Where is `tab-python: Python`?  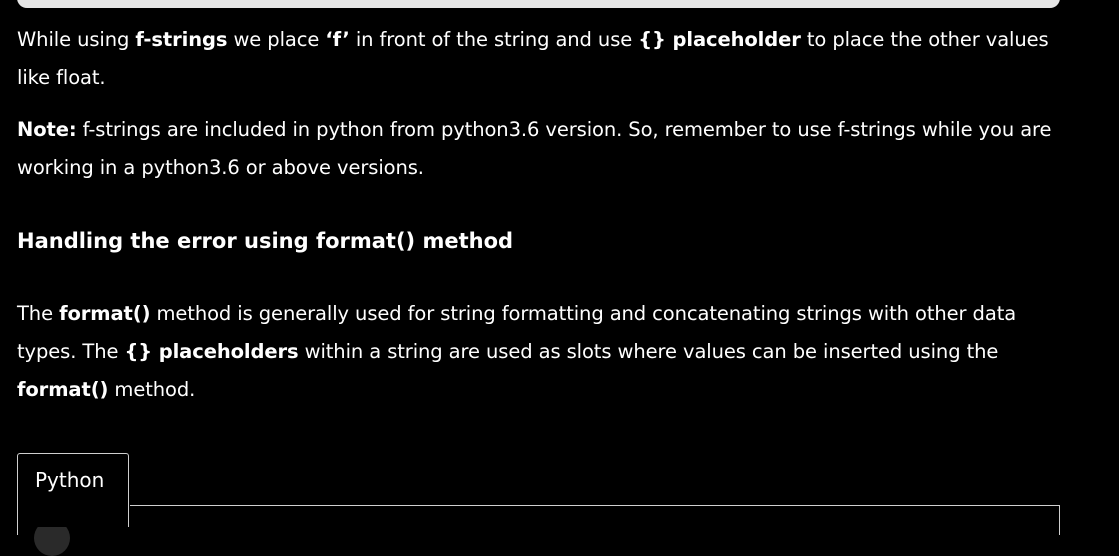
tab-python: Python is located at coordinates (73, 490).